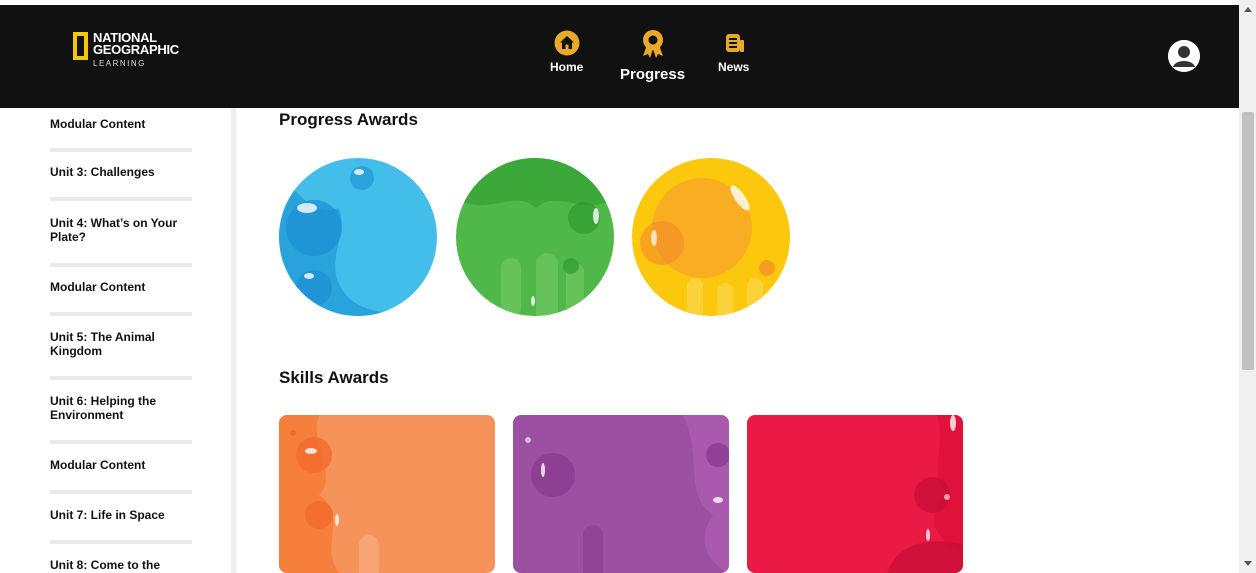 The image size is (1256, 573). Describe the element at coordinates (652, 44) in the screenshot. I see `award-ribbon-icon` at that location.